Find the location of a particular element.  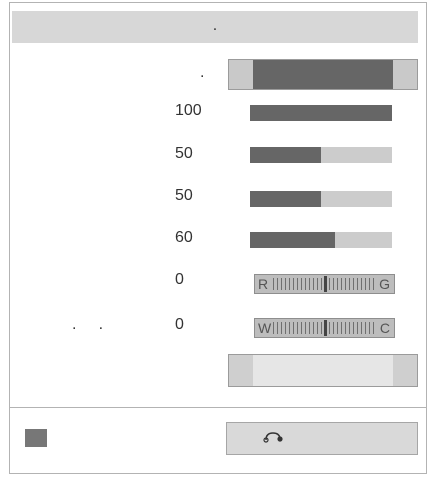

rg-left-label: R is located at coordinates (263, 284).